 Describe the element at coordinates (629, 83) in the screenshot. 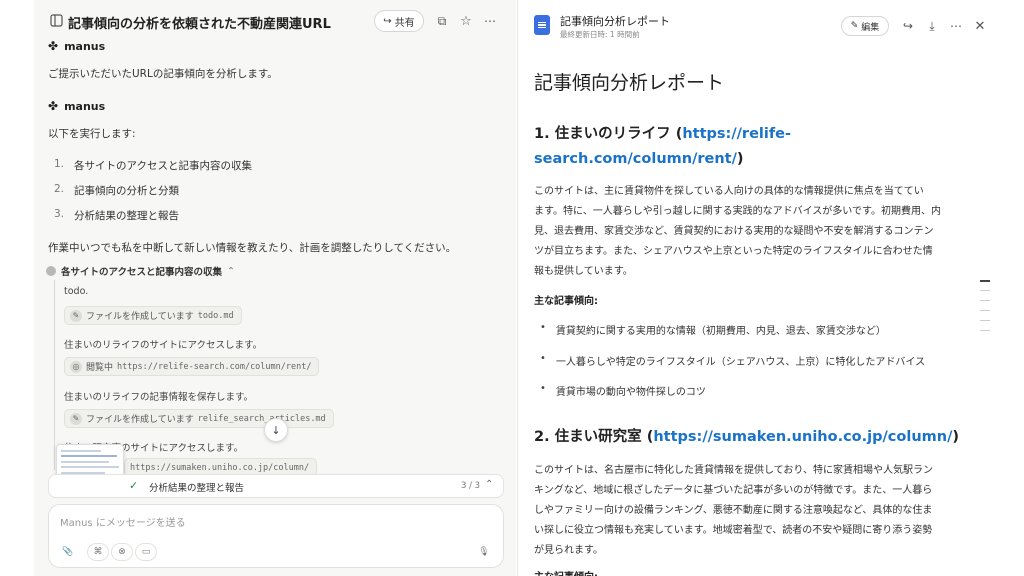

I see `document-title: 記事傾向分析レポート` at that location.